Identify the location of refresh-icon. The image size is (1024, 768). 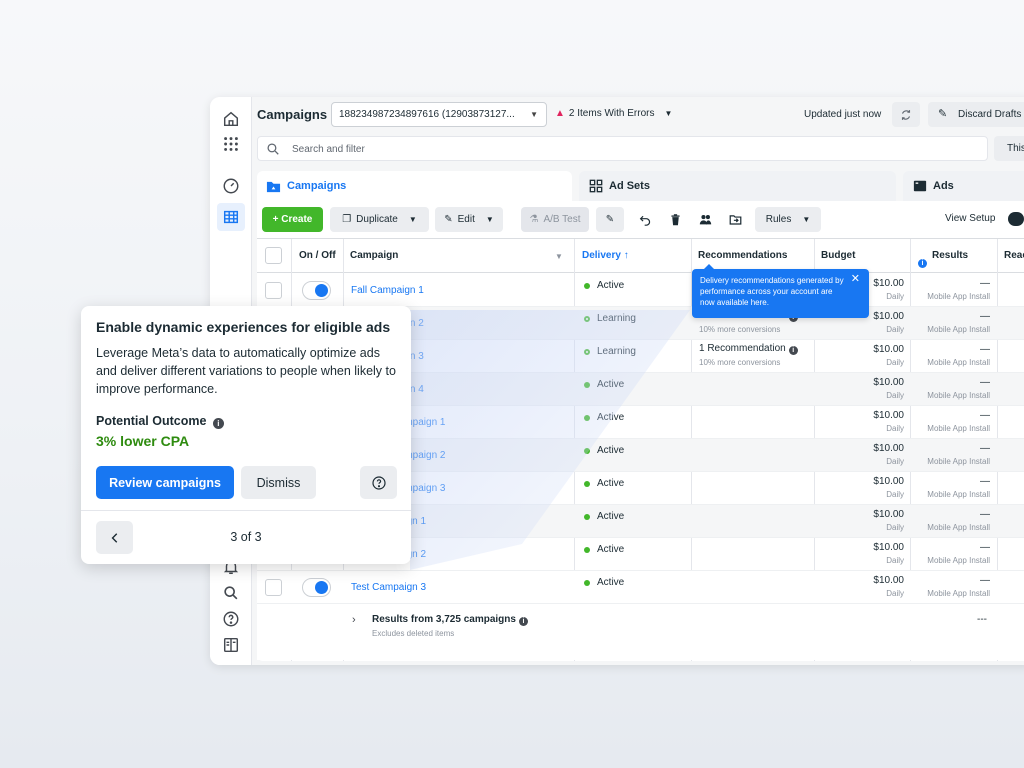
(906, 114).